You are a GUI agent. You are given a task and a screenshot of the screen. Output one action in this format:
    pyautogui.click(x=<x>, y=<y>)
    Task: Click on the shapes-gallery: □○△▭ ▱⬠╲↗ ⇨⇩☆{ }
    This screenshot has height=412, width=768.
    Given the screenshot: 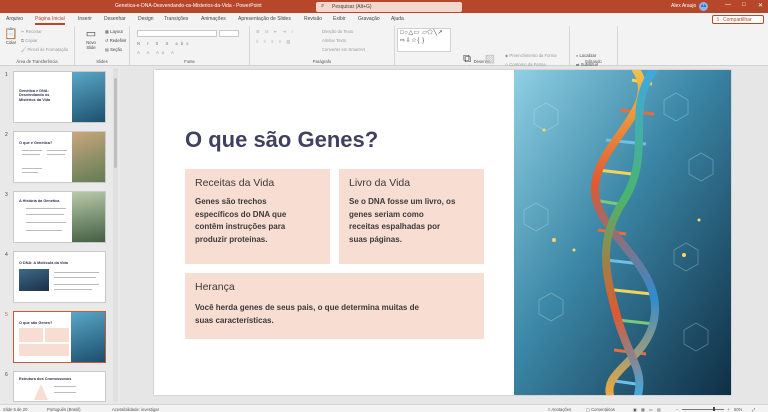 What is the action you would take?
    pyautogui.click(x=424, y=40)
    